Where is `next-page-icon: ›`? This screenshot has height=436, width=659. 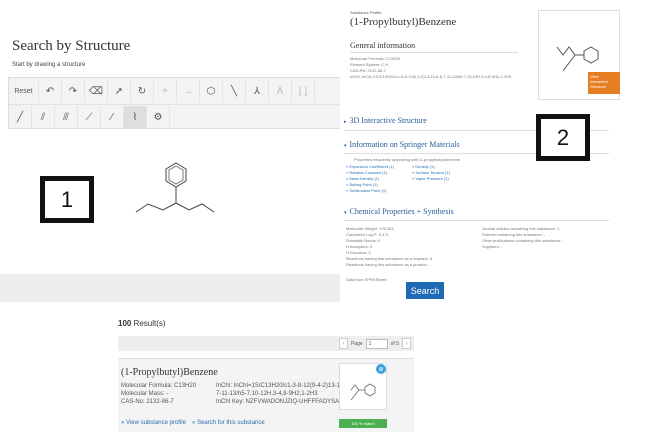 next-page-icon: › is located at coordinates (406, 343).